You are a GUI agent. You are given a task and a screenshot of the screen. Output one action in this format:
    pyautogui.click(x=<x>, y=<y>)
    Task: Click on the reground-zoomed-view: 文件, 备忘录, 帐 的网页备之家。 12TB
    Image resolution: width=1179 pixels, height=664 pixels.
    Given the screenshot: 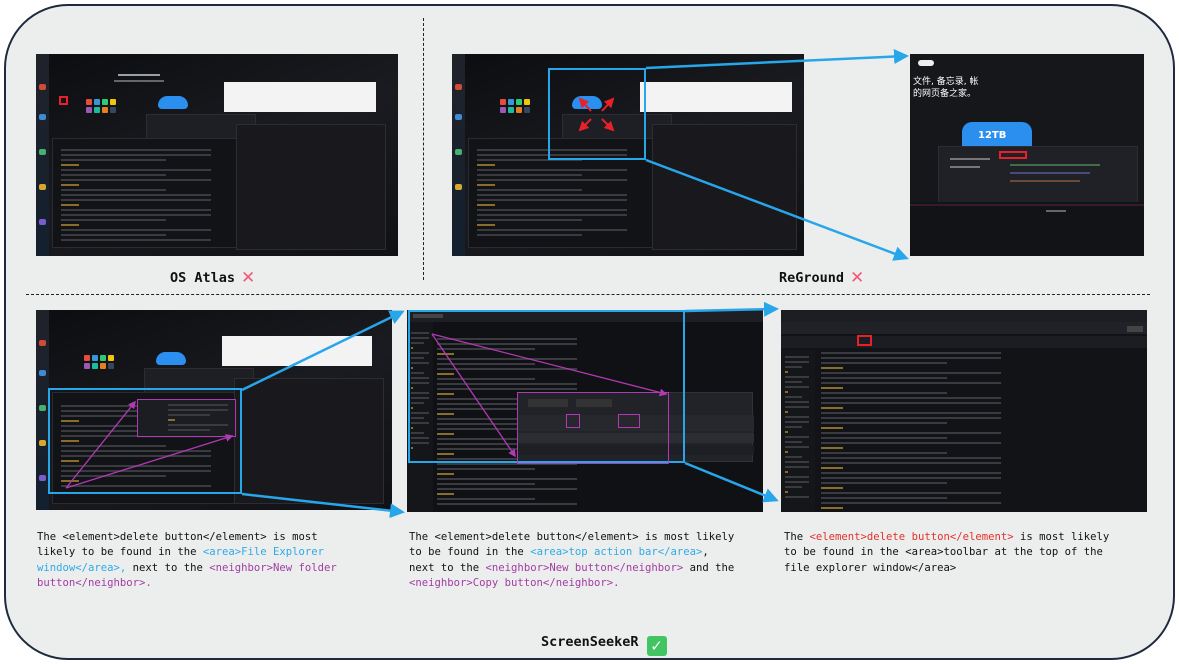 What is the action you would take?
    pyautogui.click(x=1027, y=155)
    